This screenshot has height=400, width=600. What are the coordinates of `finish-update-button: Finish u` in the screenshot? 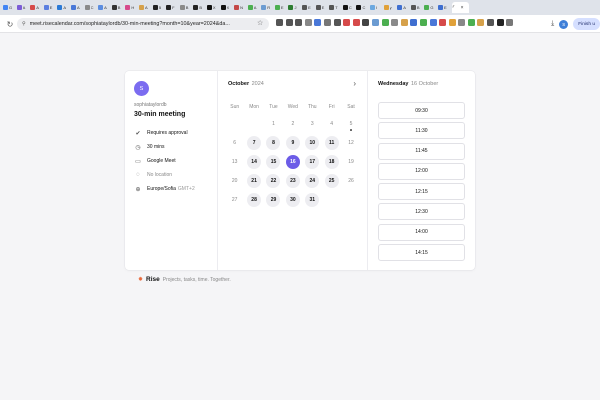 It's located at (586, 24).